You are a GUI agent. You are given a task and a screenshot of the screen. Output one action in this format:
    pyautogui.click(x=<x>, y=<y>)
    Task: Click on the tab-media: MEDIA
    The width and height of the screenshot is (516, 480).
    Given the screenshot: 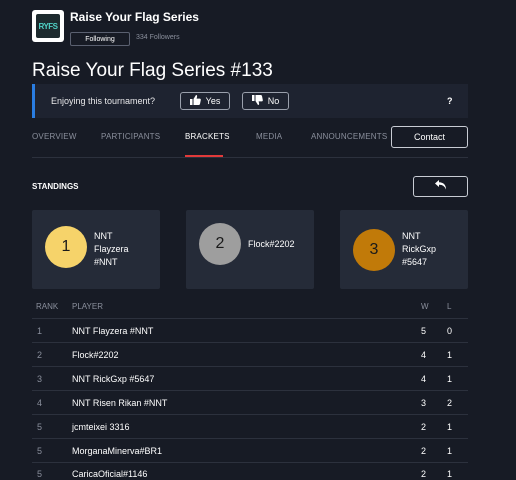 What is the action you would take?
    pyautogui.click(x=269, y=136)
    